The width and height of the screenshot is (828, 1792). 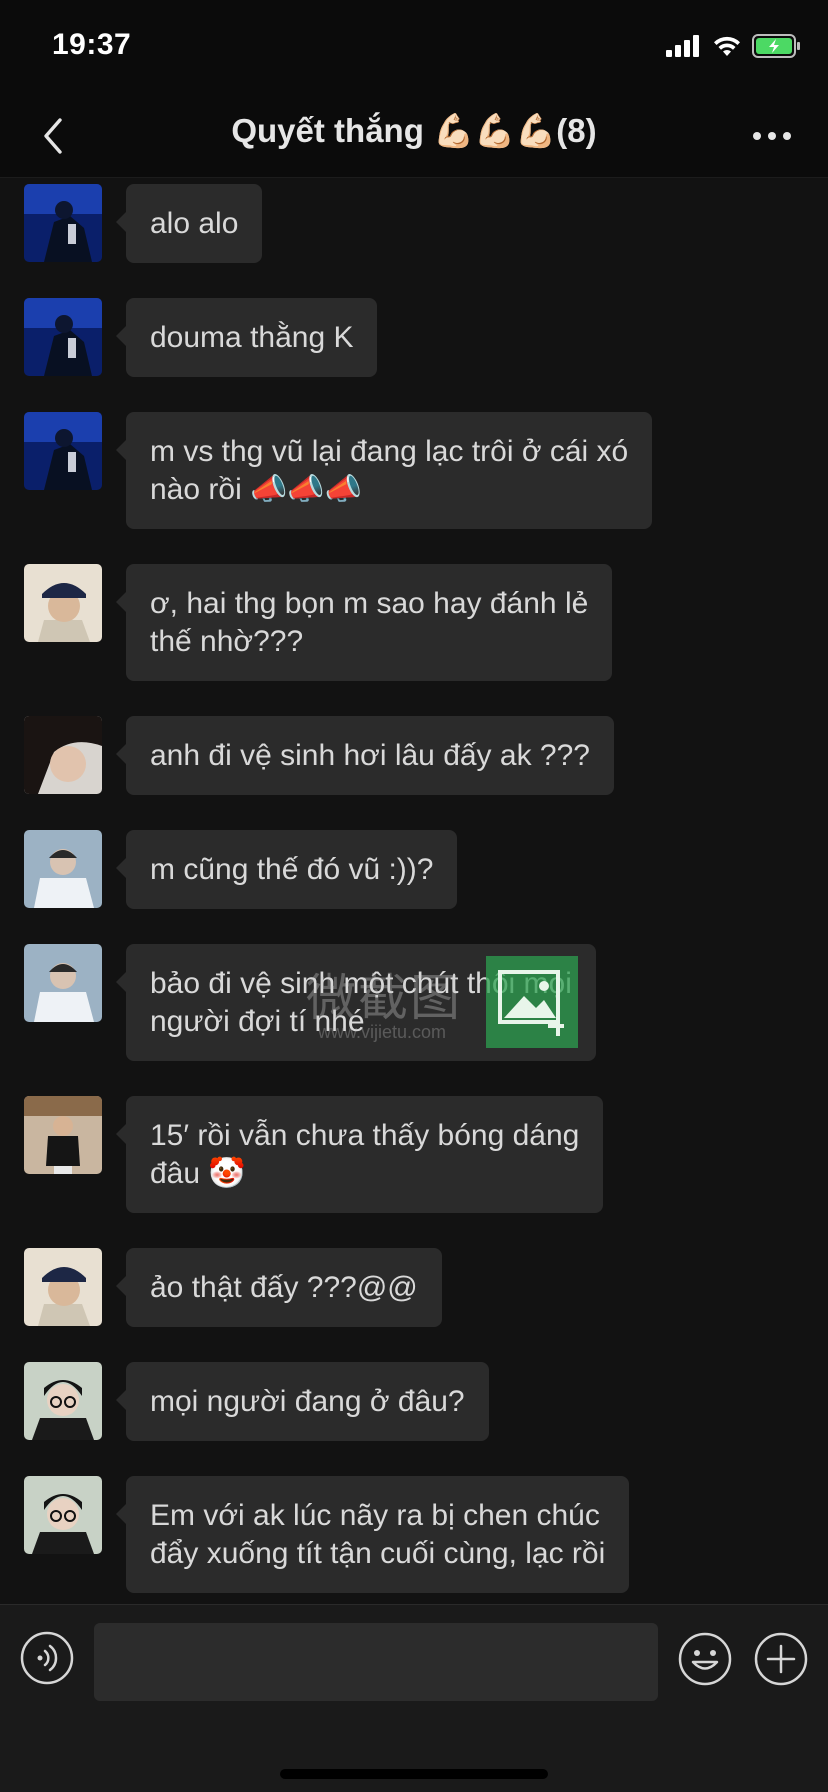 I want to click on message-text-line: đẩy xuống tít tận cuối cùng, lạc rồi, so click(x=378, y=1553).